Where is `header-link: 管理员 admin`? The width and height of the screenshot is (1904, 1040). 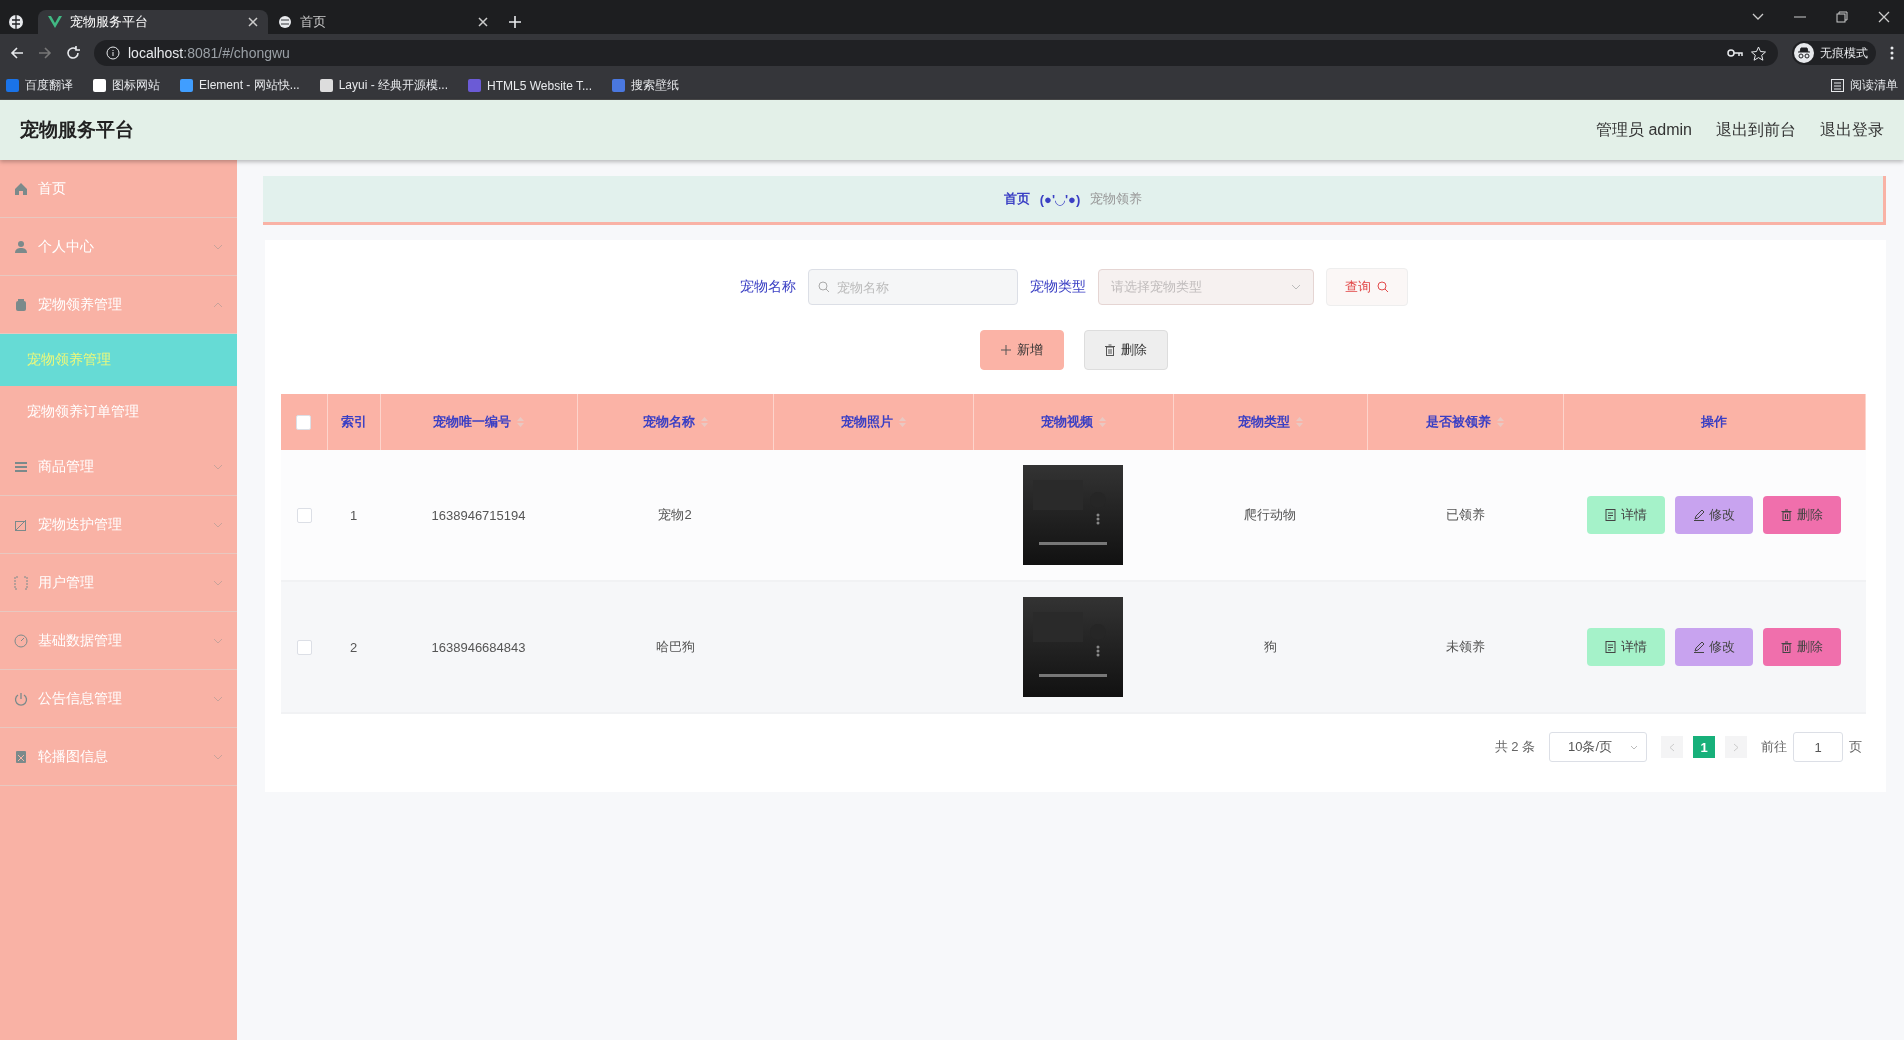
header-link: 管理员 admin is located at coordinates (1643, 130).